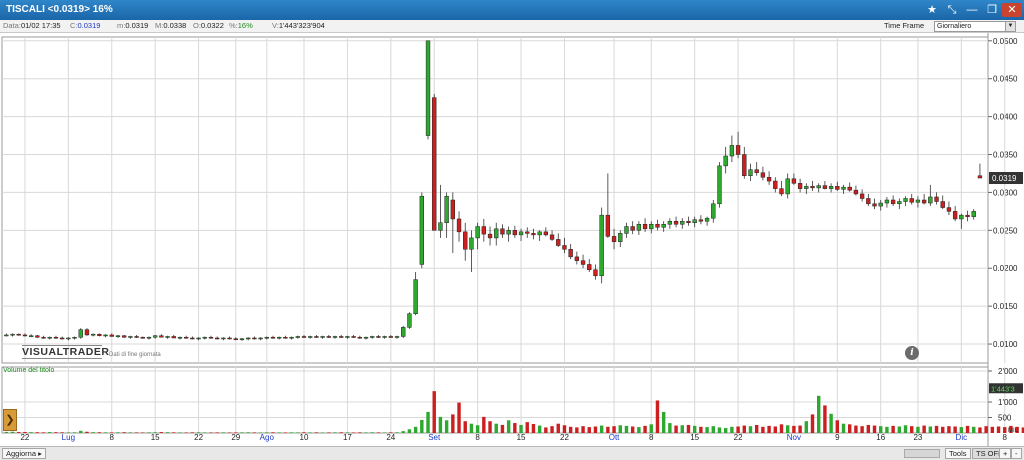  I want to click on expand-panel-arrow-icon: ❯, so click(10, 420).